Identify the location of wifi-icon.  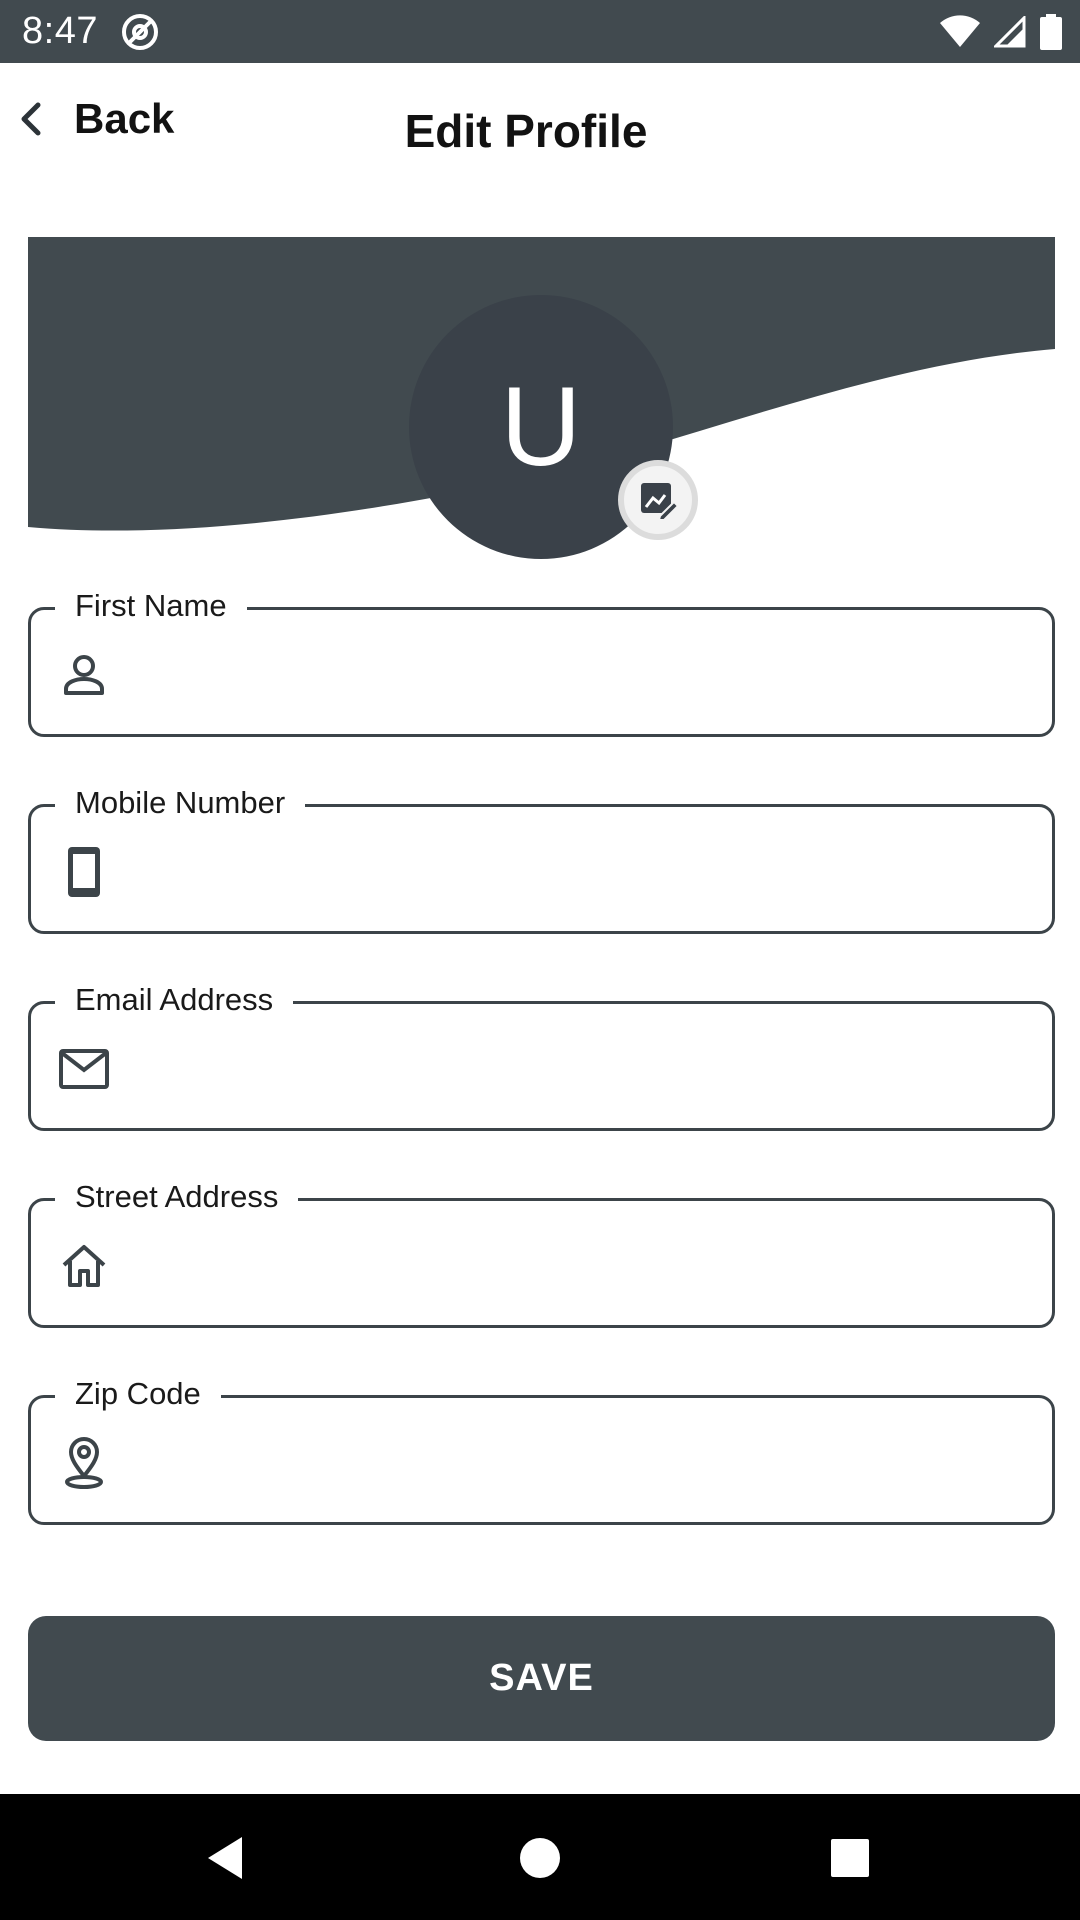
(960, 31).